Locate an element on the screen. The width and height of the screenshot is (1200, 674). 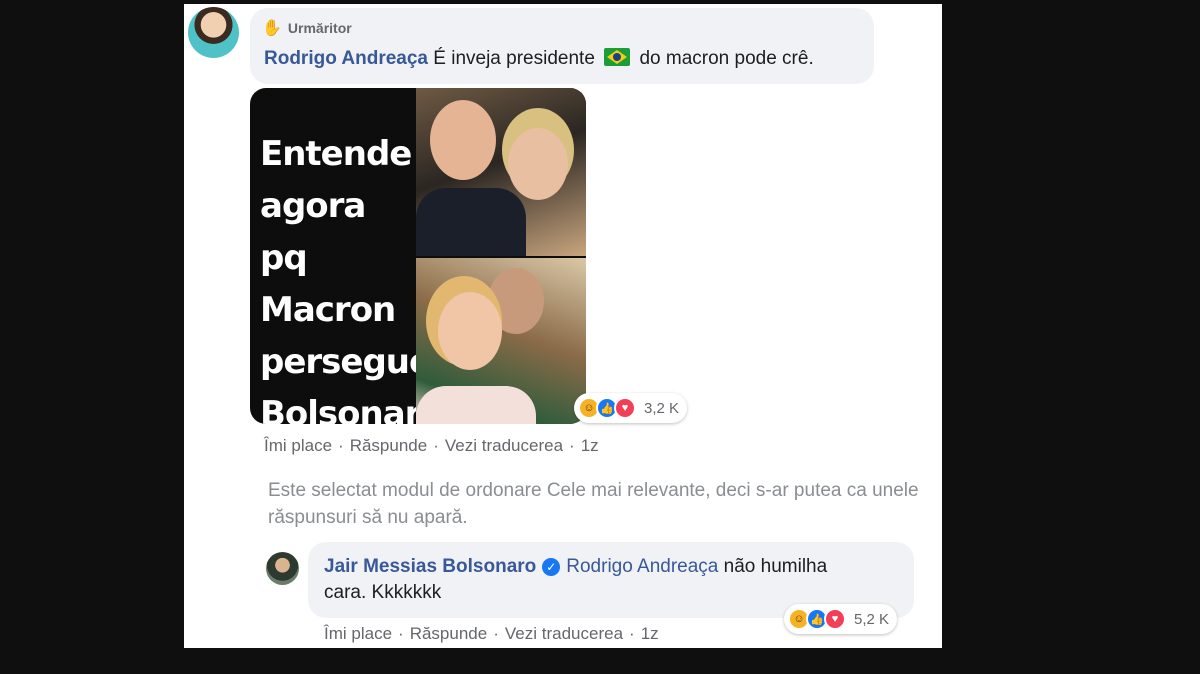
meme-photo-bottom is located at coordinates (501, 341).